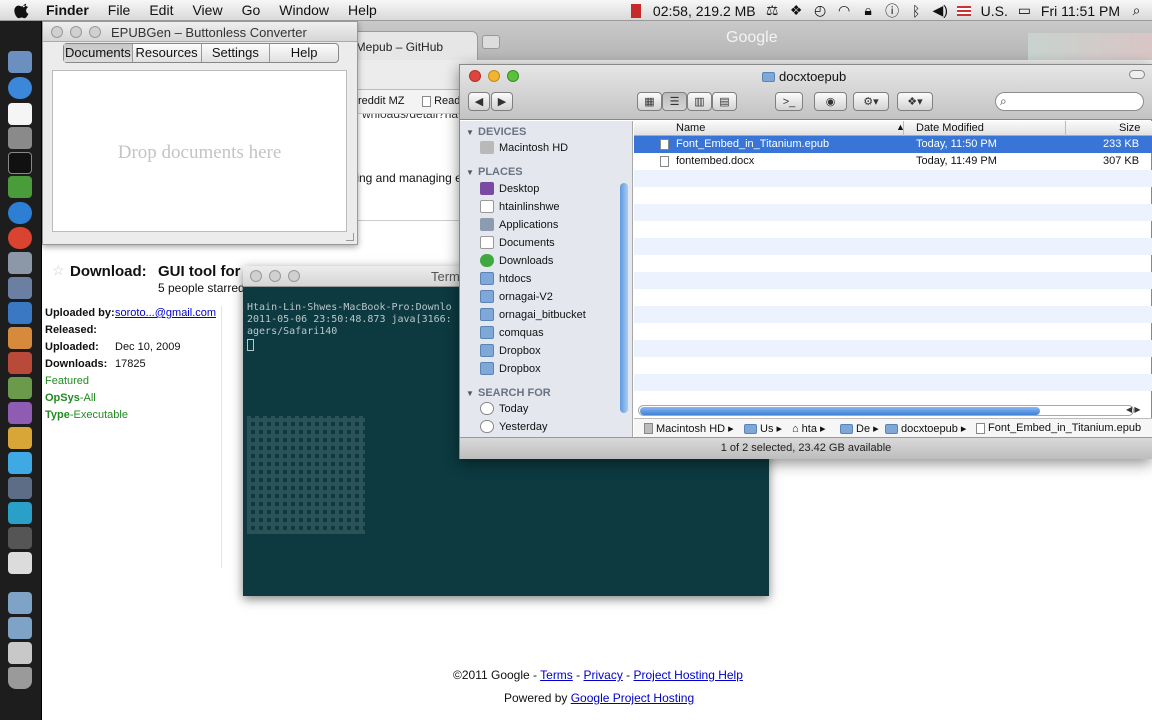  Describe the element at coordinates (161, 10) in the screenshot. I see `menu-edit: Edit` at that location.